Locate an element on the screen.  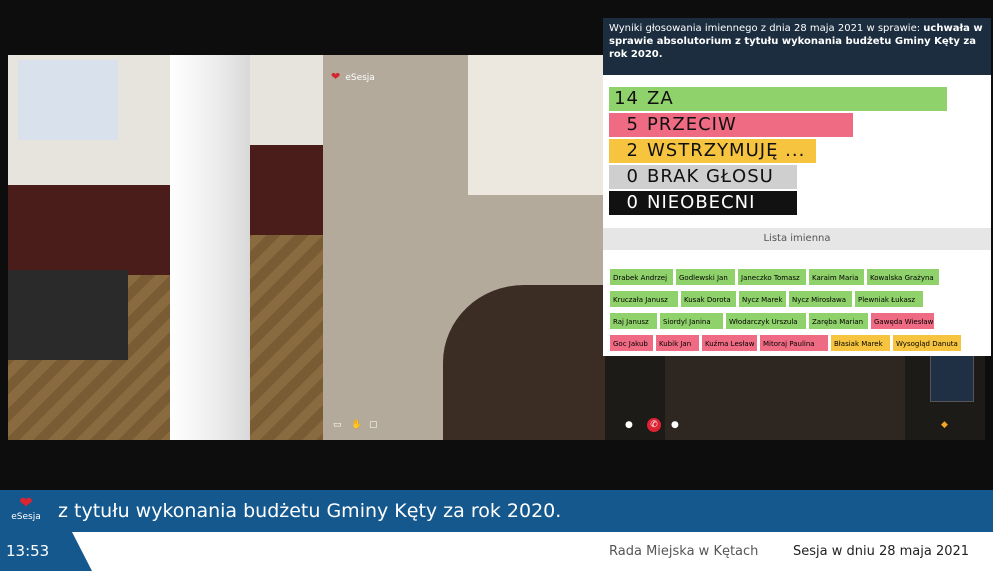
named-list-title: Lista imienna is located at coordinates (797, 239).